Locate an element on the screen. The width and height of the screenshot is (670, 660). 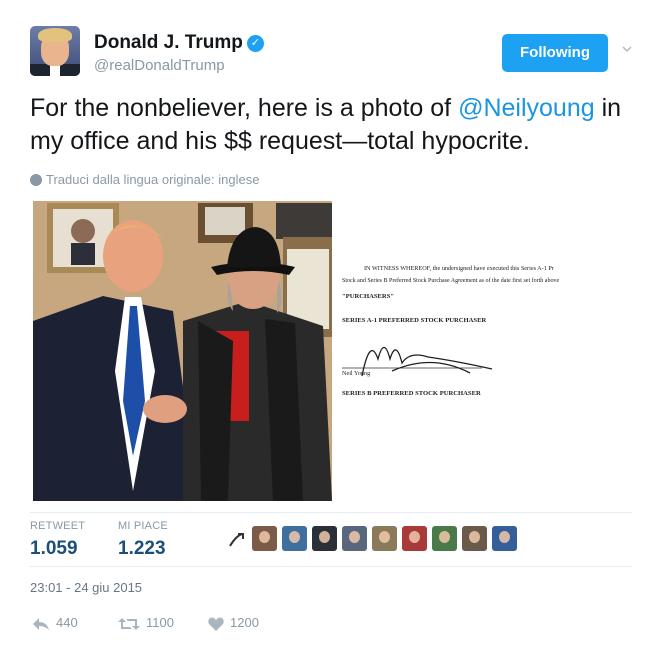
globe-icon is located at coordinates (36, 180).